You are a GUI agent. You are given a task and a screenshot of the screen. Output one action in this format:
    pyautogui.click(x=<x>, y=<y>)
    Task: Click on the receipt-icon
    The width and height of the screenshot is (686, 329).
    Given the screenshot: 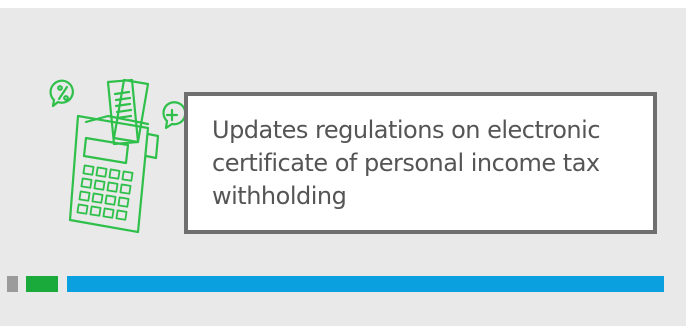 What is the action you would take?
    pyautogui.click(x=128, y=112)
    